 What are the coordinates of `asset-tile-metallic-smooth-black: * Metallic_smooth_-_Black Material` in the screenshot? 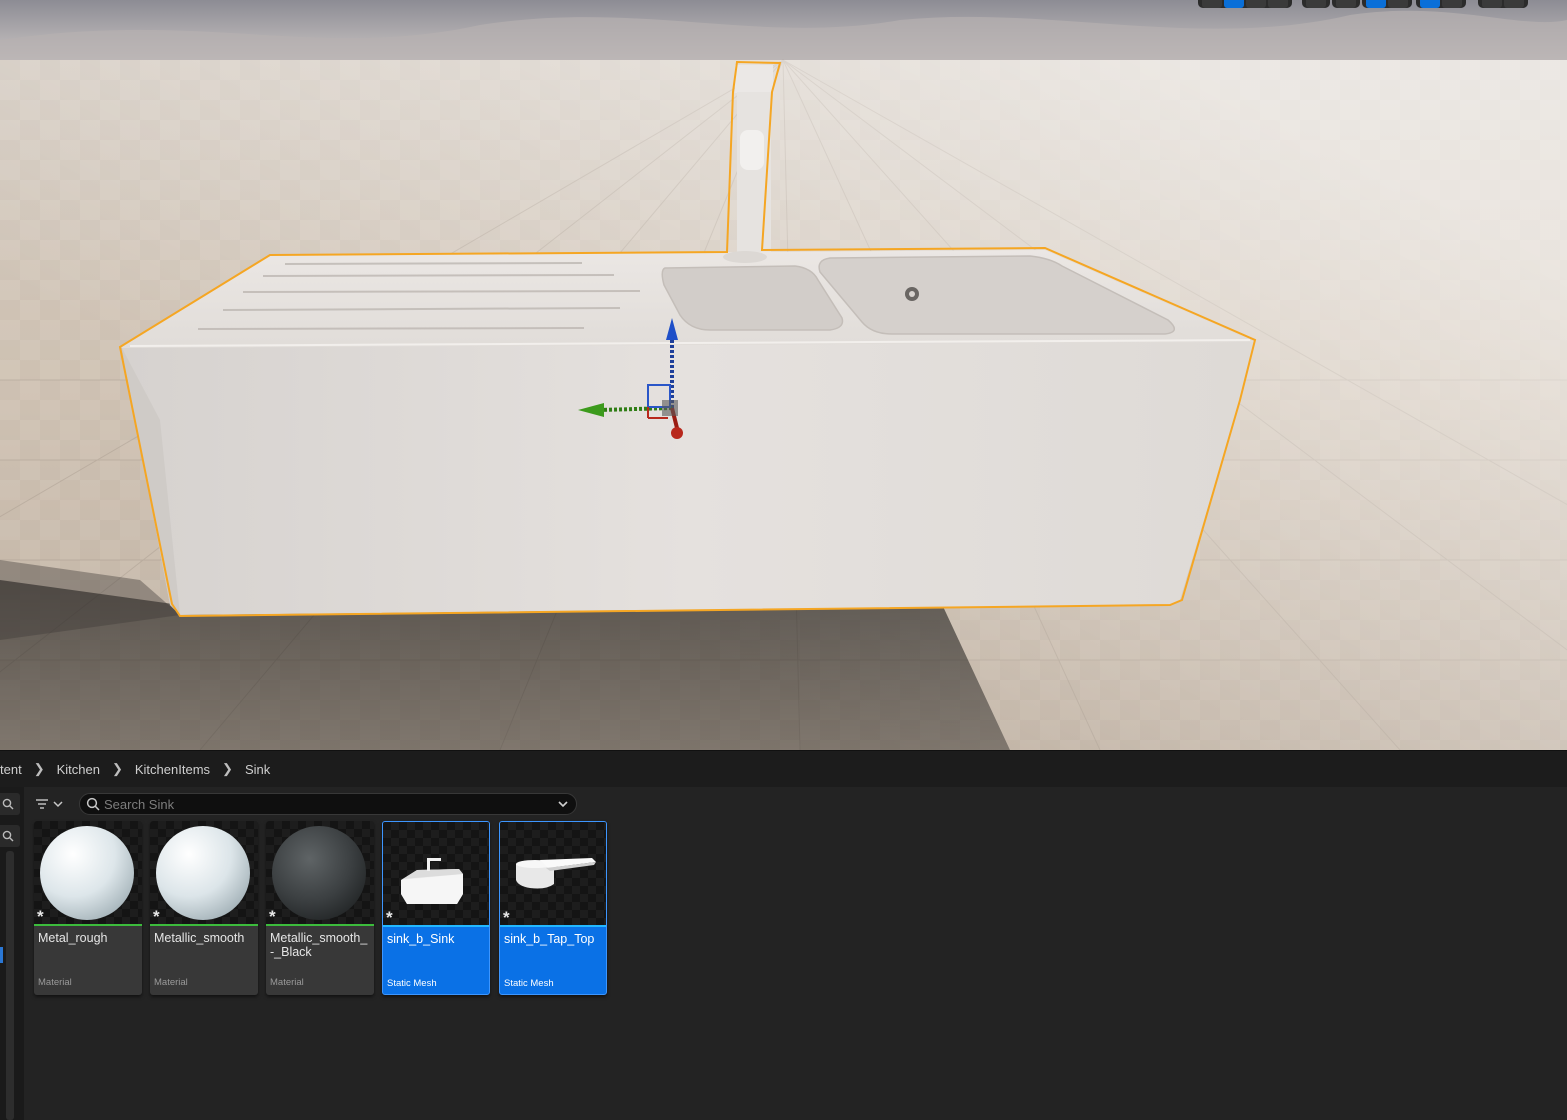 It's located at (320, 908).